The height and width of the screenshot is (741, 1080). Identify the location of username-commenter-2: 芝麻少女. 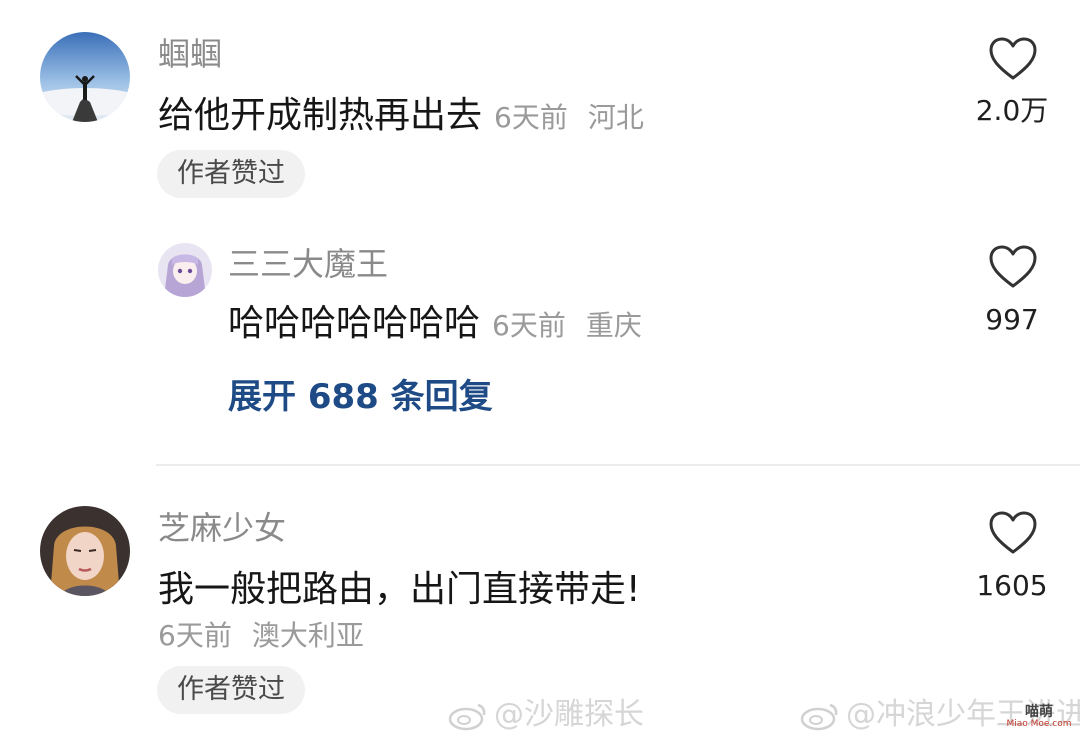
(222, 528).